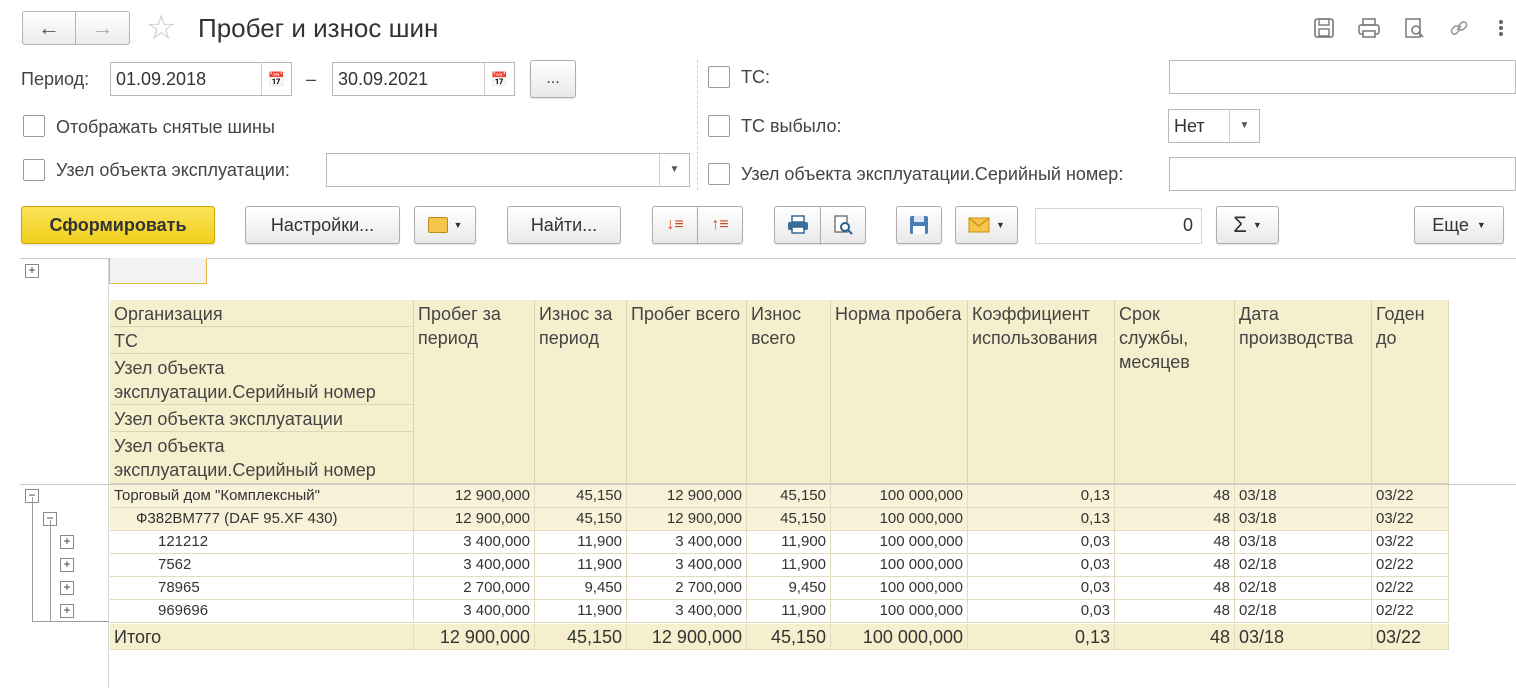  Describe the element at coordinates (1118, 226) in the screenshot. I see `sum-field: 0` at that location.